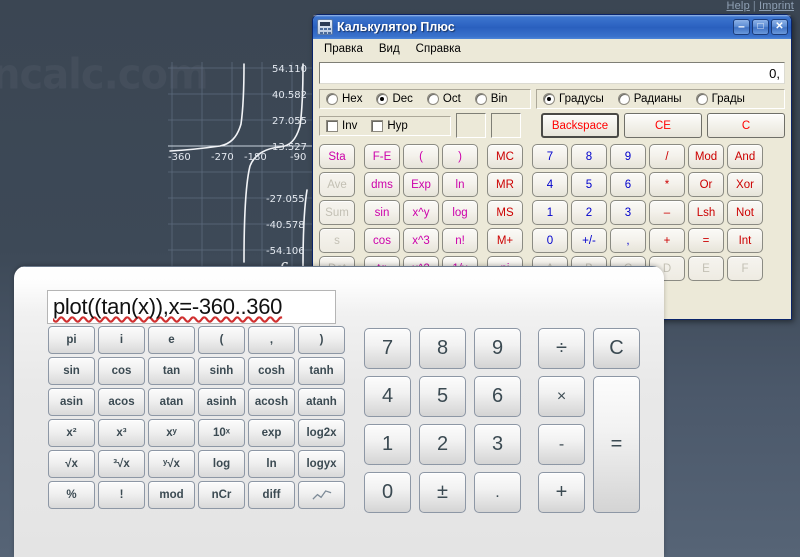  What do you see at coordinates (628, 156) in the screenshot?
I see `key-9: 9` at bounding box center [628, 156].